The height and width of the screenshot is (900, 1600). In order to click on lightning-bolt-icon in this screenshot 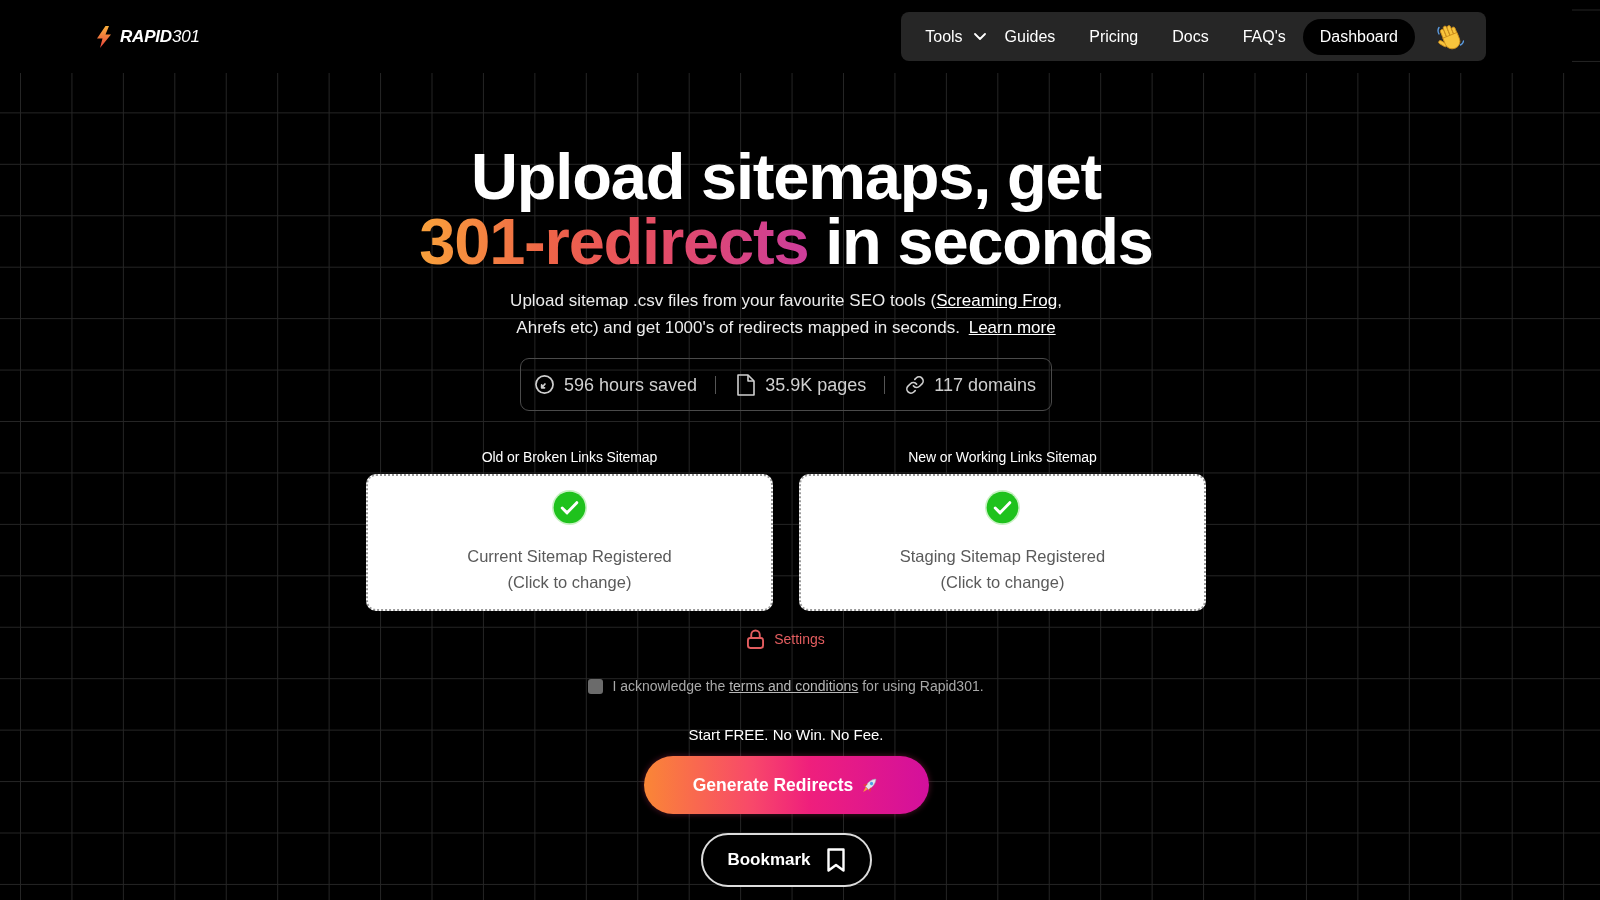, I will do `click(104, 36)`.